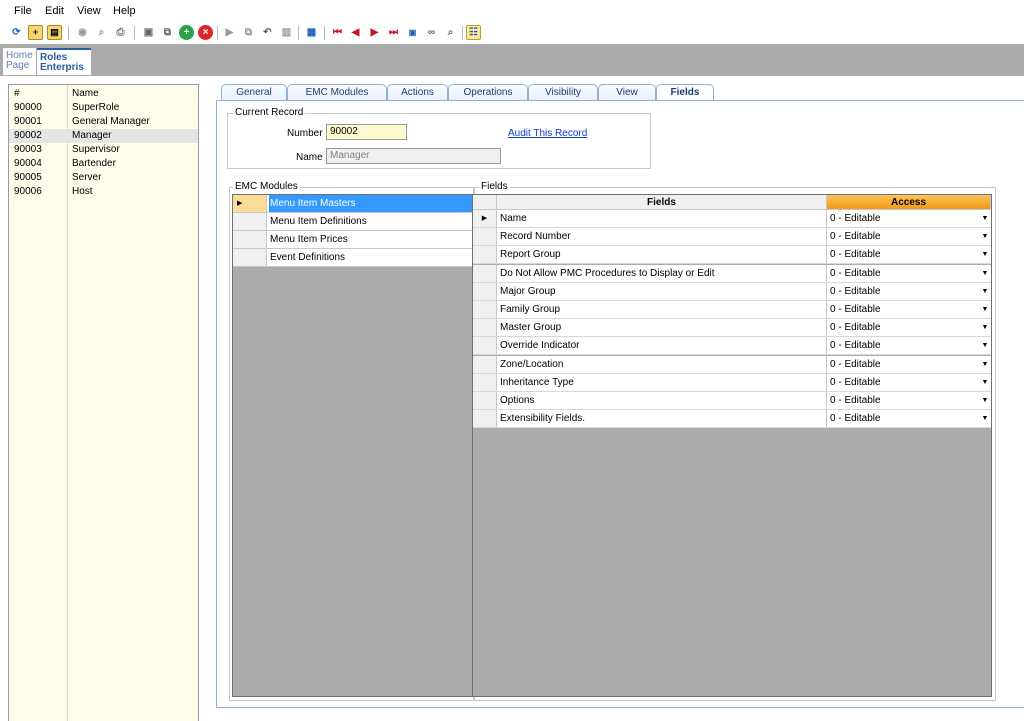 This screenshot has width=1024, height=721. Describe the element at coordinates (627, 92) in the screenshot. I see `tab-view: View` at that location.